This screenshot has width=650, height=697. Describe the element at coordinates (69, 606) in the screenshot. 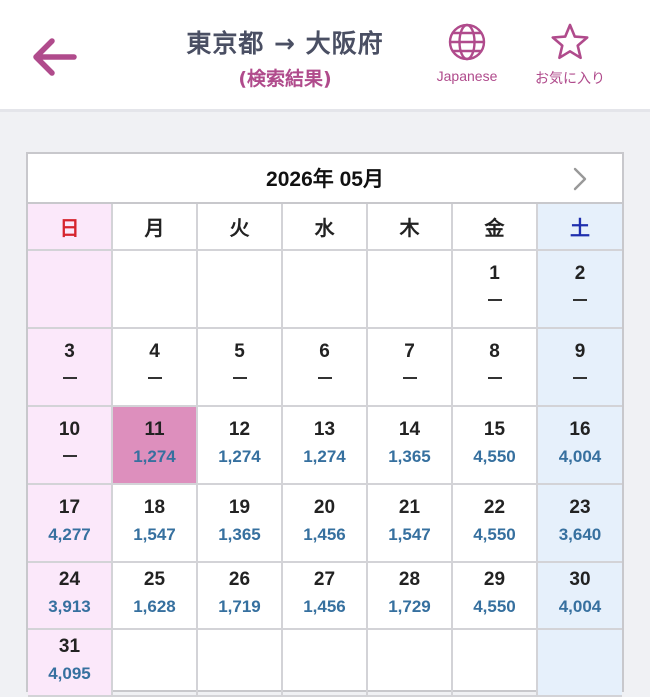

I see `day-fare: 3,913` at that location.